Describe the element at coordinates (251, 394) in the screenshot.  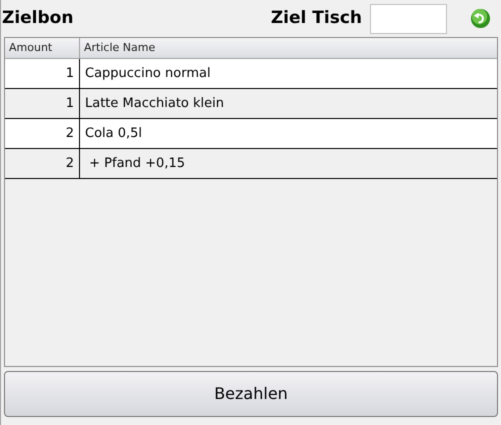
I see `pay-button: Bezahlen` at that location.